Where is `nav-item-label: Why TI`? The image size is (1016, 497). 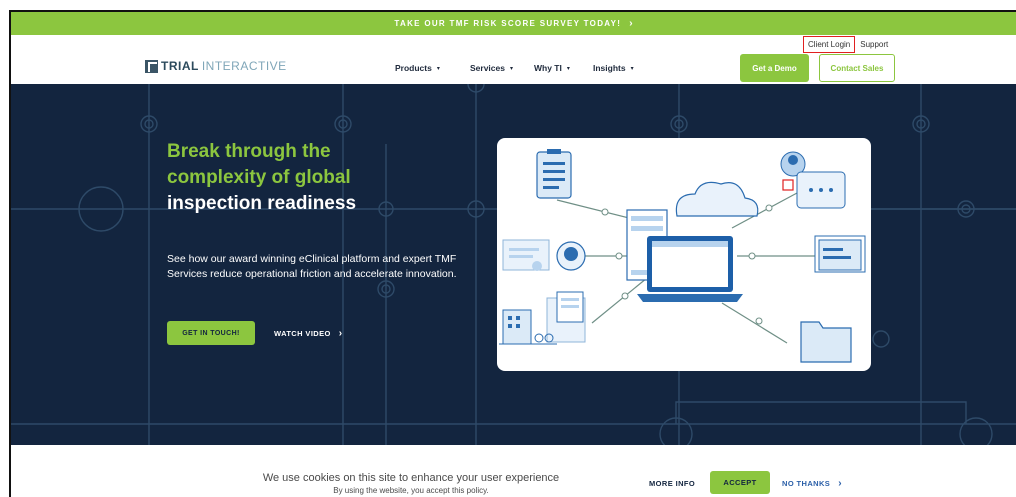
nav-item-label: Why TI is located at coordinates (548, 68).